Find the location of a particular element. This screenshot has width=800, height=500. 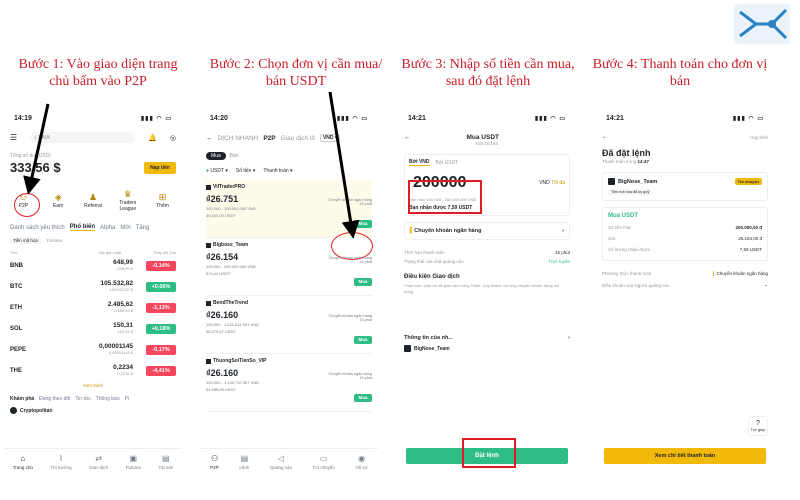

market-row: ETH 2.485,62 2.485,62 $ -1,13% is located at coordinates (93, 307).